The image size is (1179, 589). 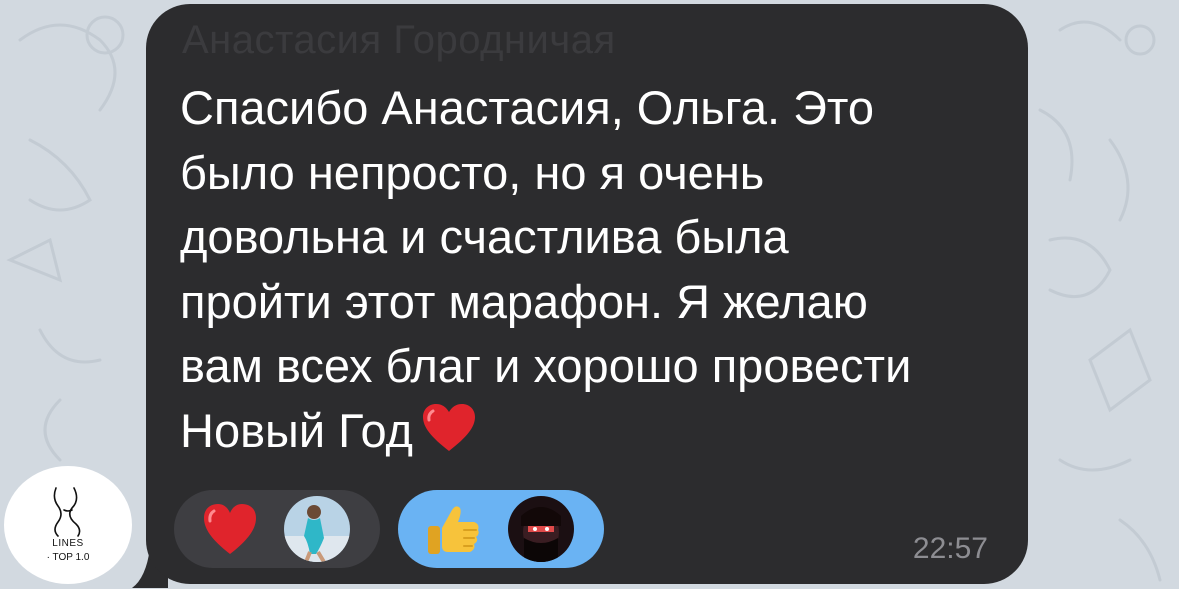 I want to click on heart-emoji-icon, so click(x=448, y=427).